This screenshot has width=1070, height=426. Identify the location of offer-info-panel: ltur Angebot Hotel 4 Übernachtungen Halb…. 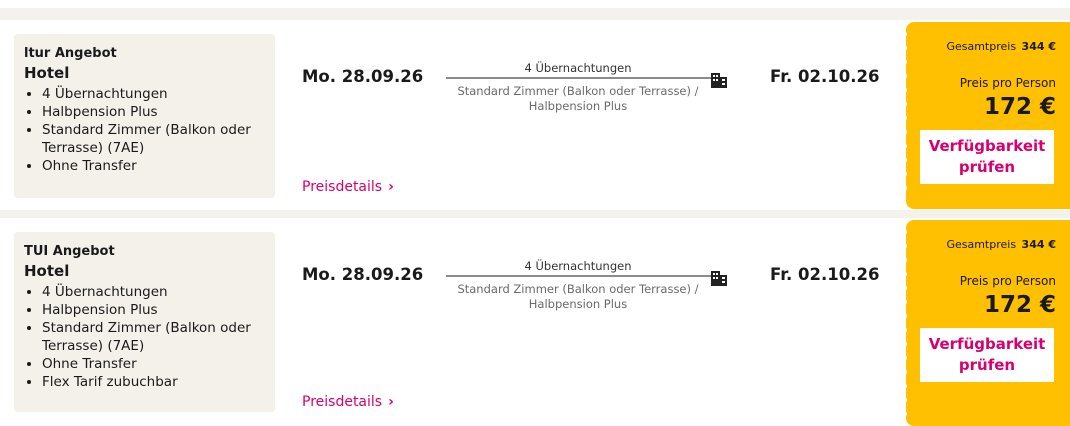
(144, 116).